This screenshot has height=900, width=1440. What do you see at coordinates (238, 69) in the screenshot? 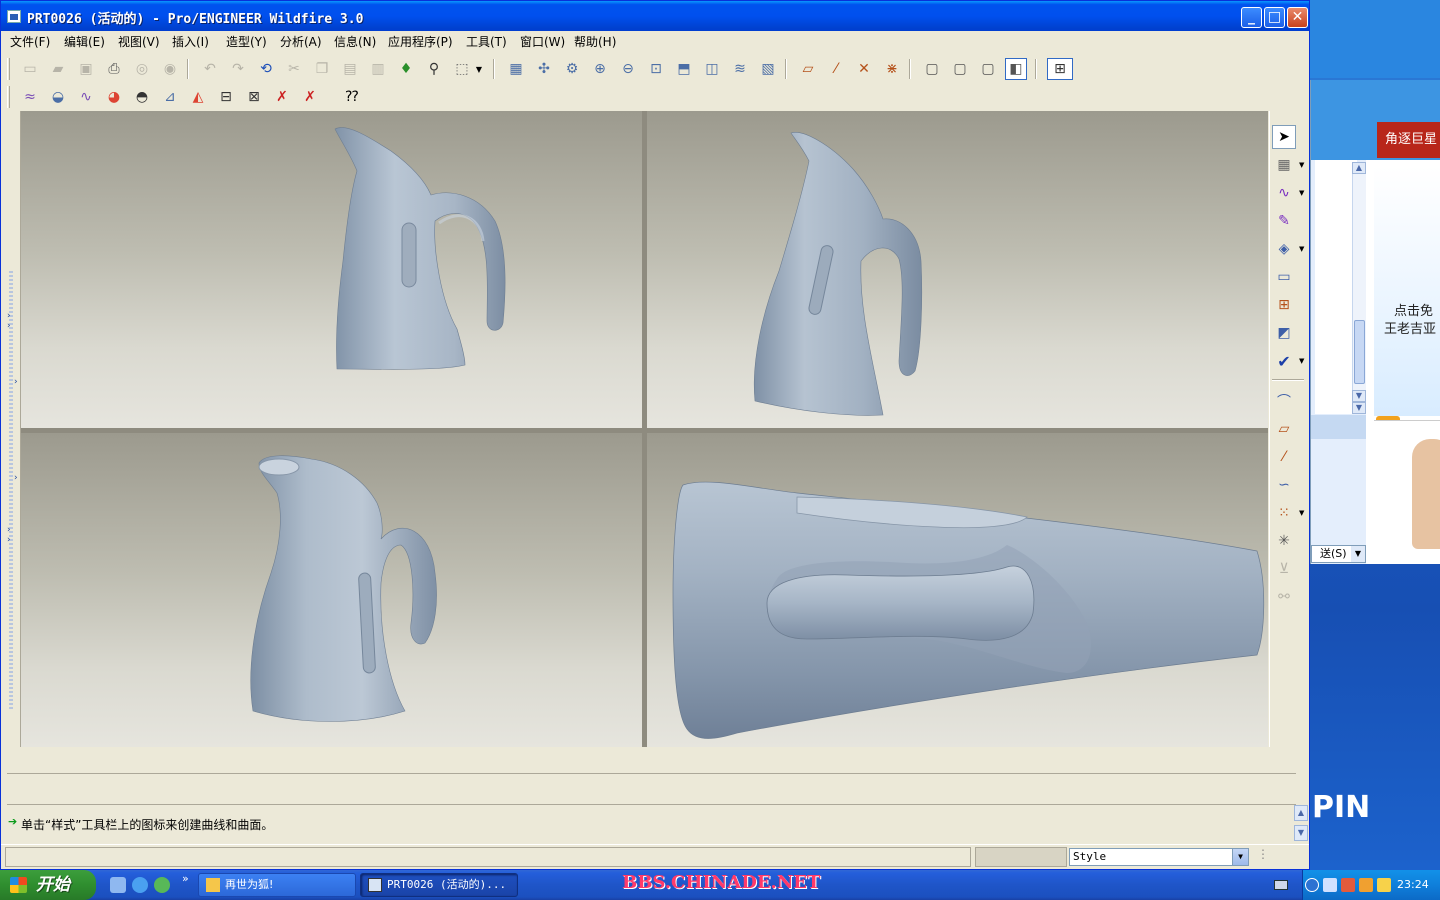
I see `redo-icon: ↷` at bounding box center [238, 69].